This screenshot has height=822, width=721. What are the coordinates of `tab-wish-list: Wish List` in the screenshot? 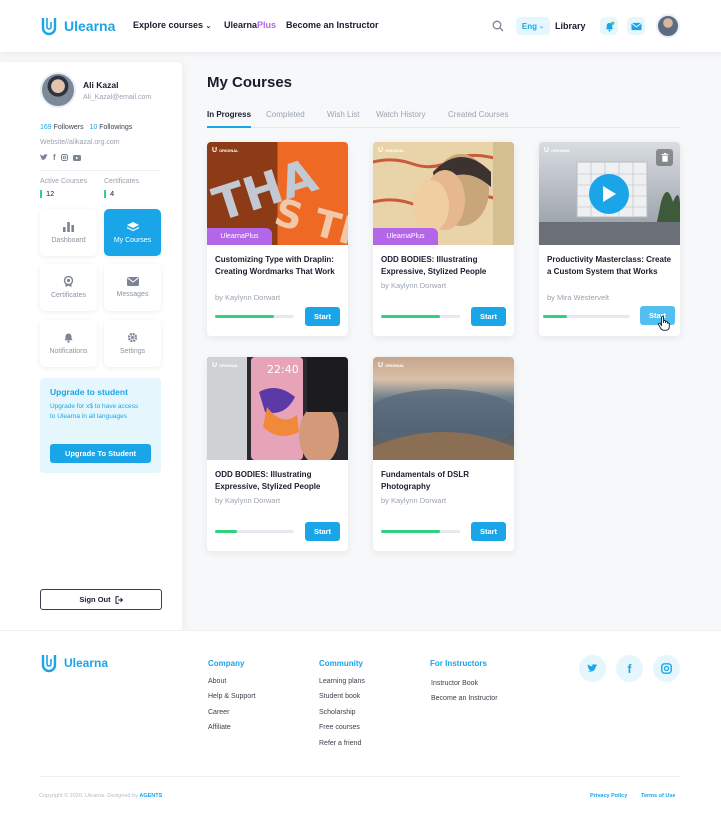 It's located at (343, 114).